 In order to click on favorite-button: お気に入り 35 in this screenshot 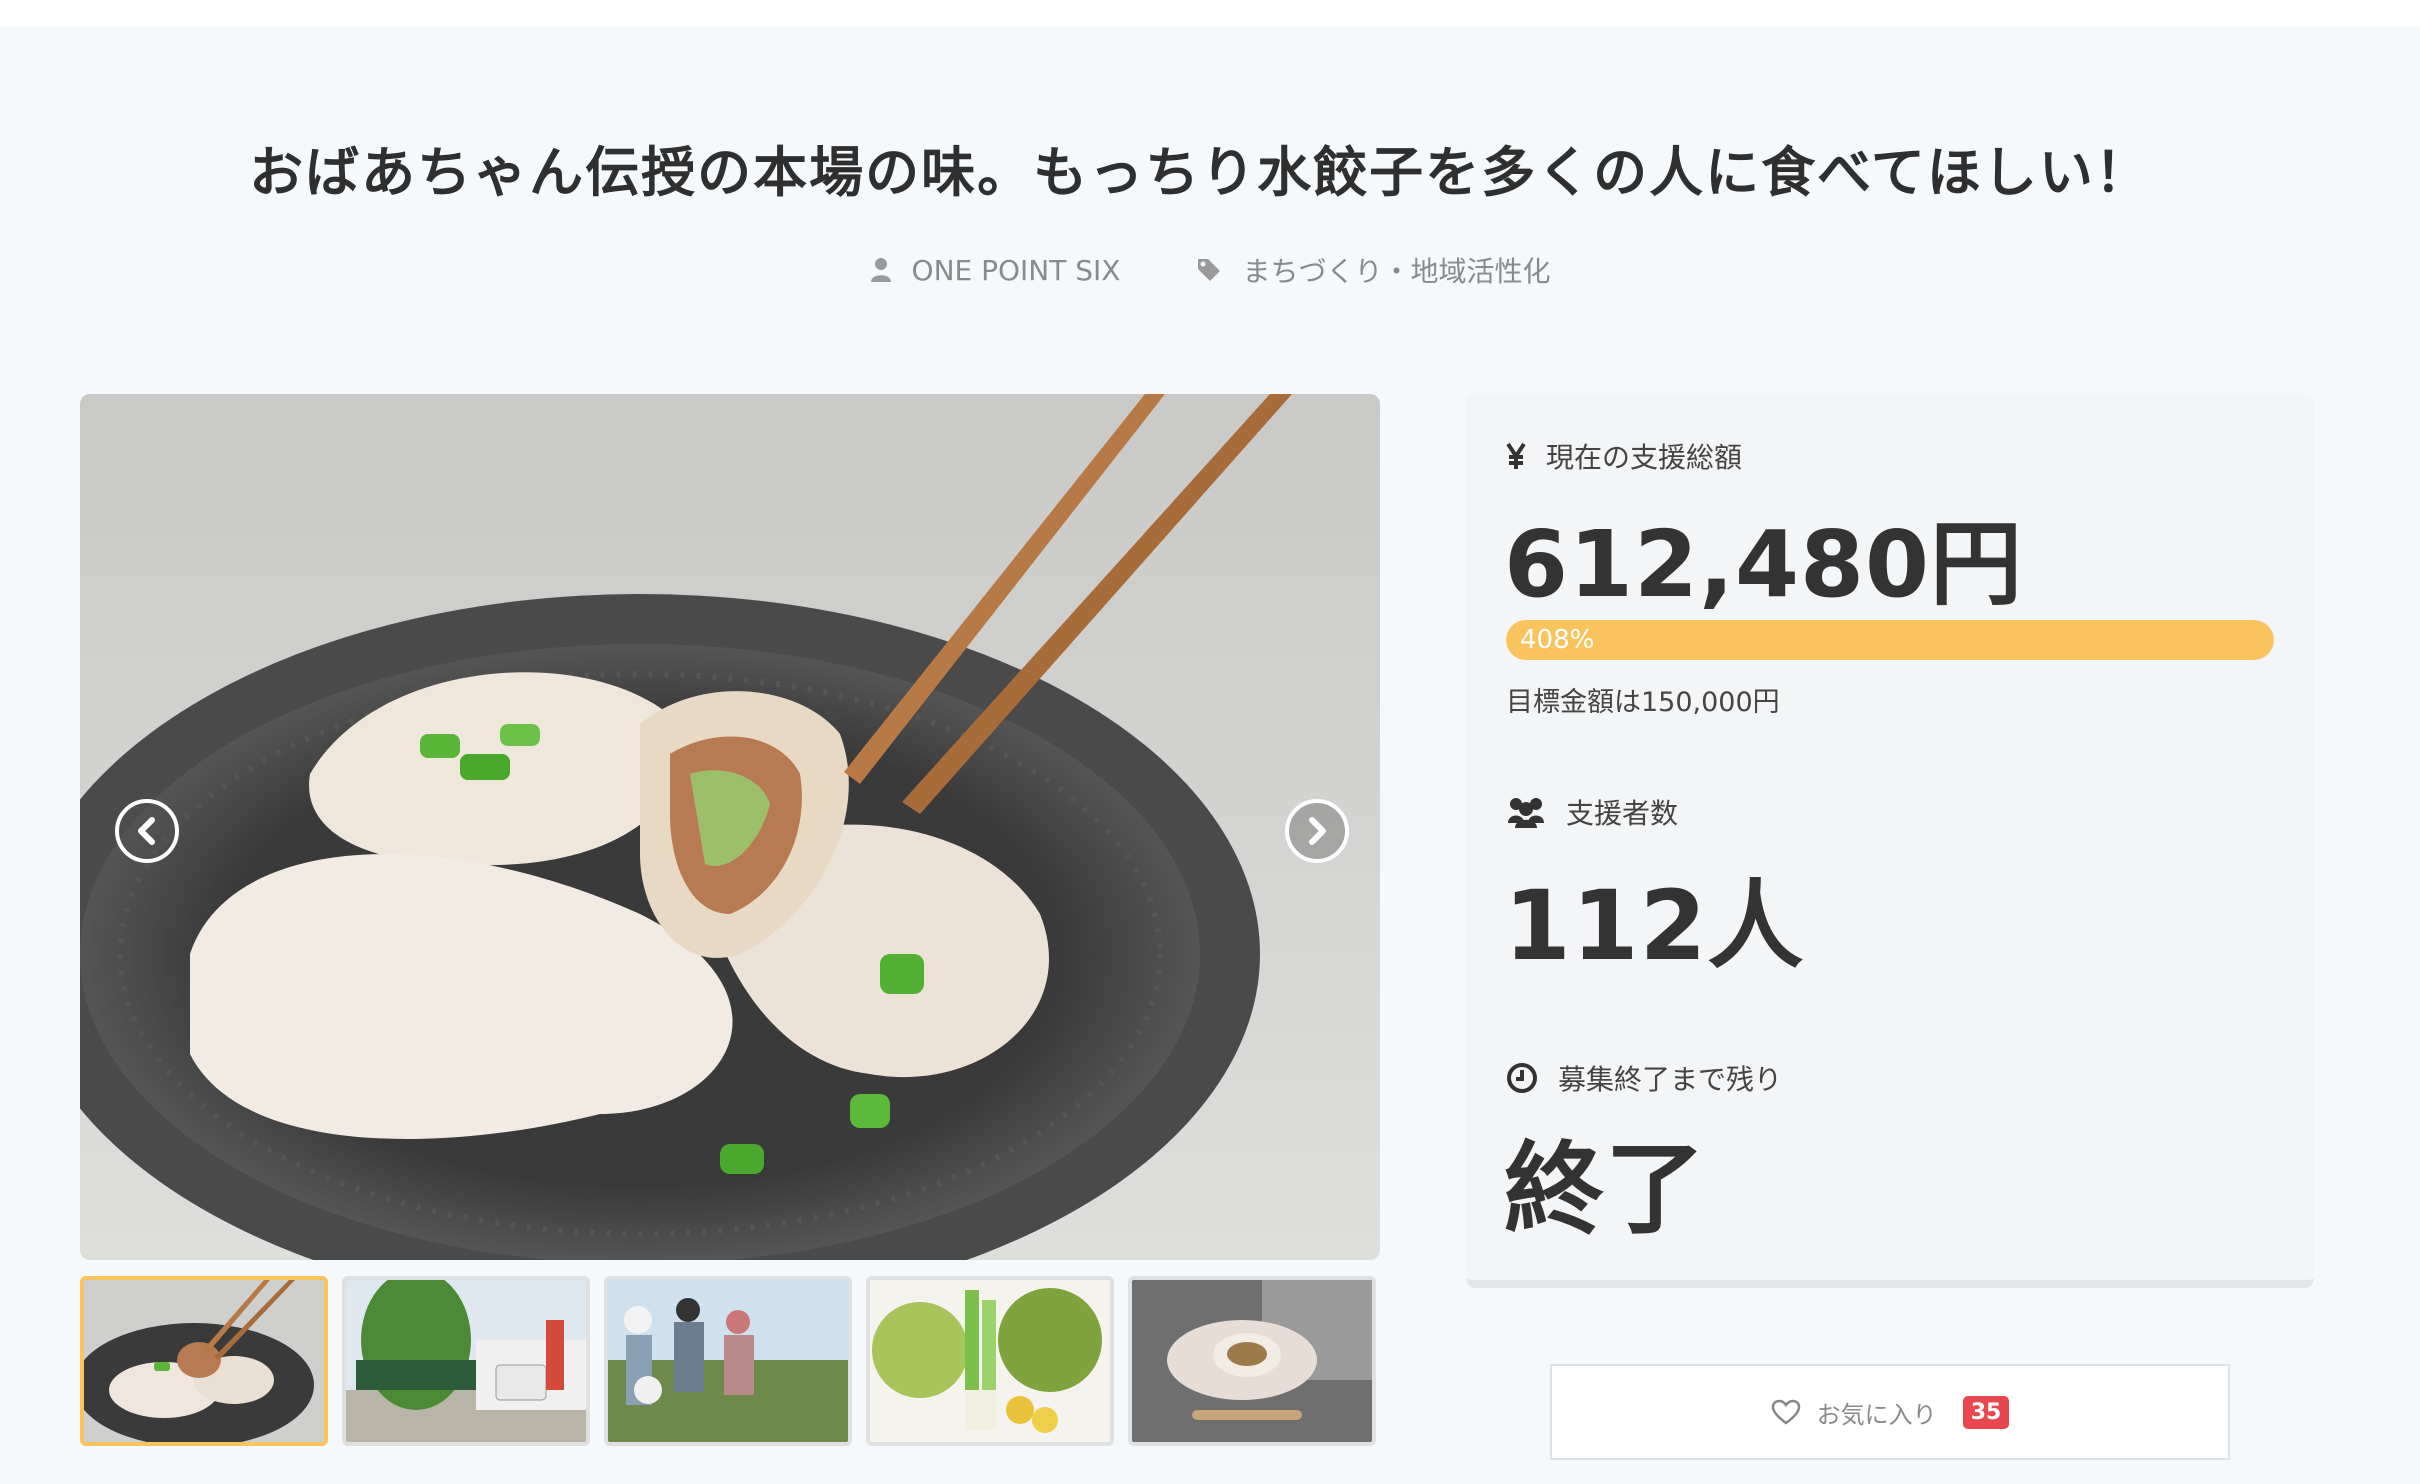, I will do `click(1890, 1412)`.